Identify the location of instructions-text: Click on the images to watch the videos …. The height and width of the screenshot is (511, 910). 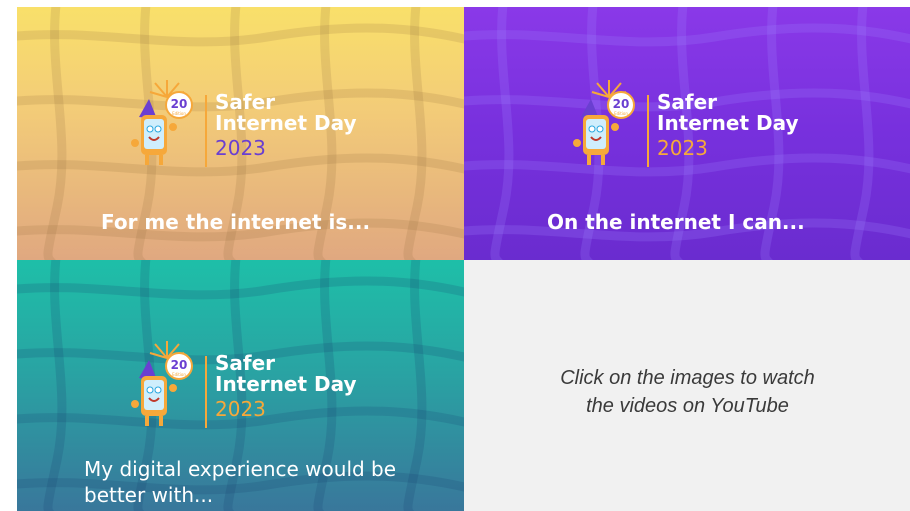
(687, 392).